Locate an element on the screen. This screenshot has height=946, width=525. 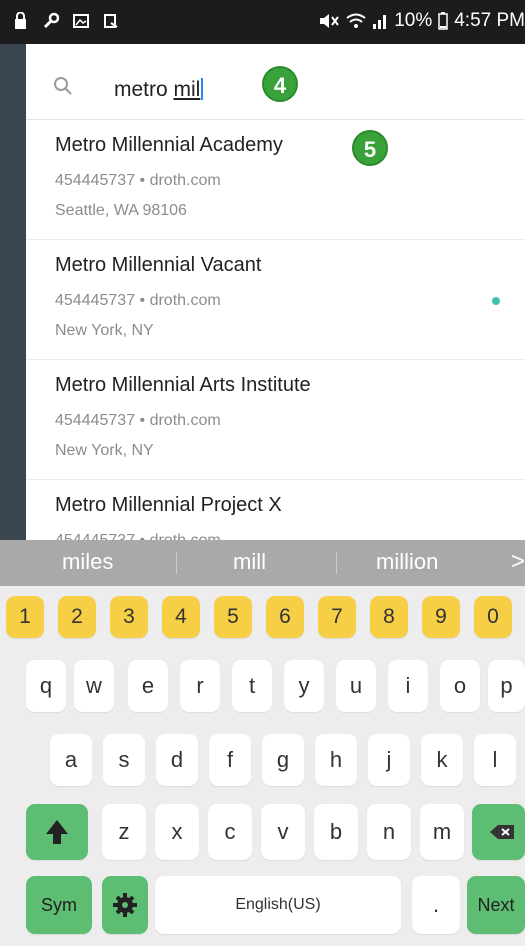
step-badge-5: 5 is located at coordinates (370, 148).